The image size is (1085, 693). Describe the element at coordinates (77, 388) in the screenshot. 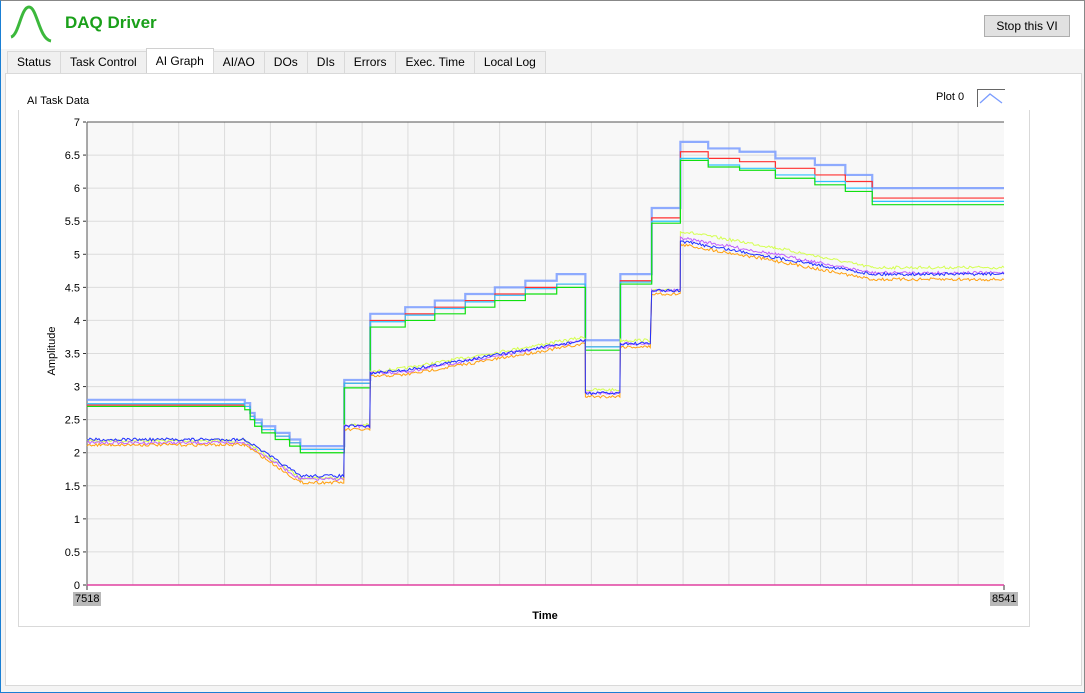

I see `y-tick-label: 3` at that location.